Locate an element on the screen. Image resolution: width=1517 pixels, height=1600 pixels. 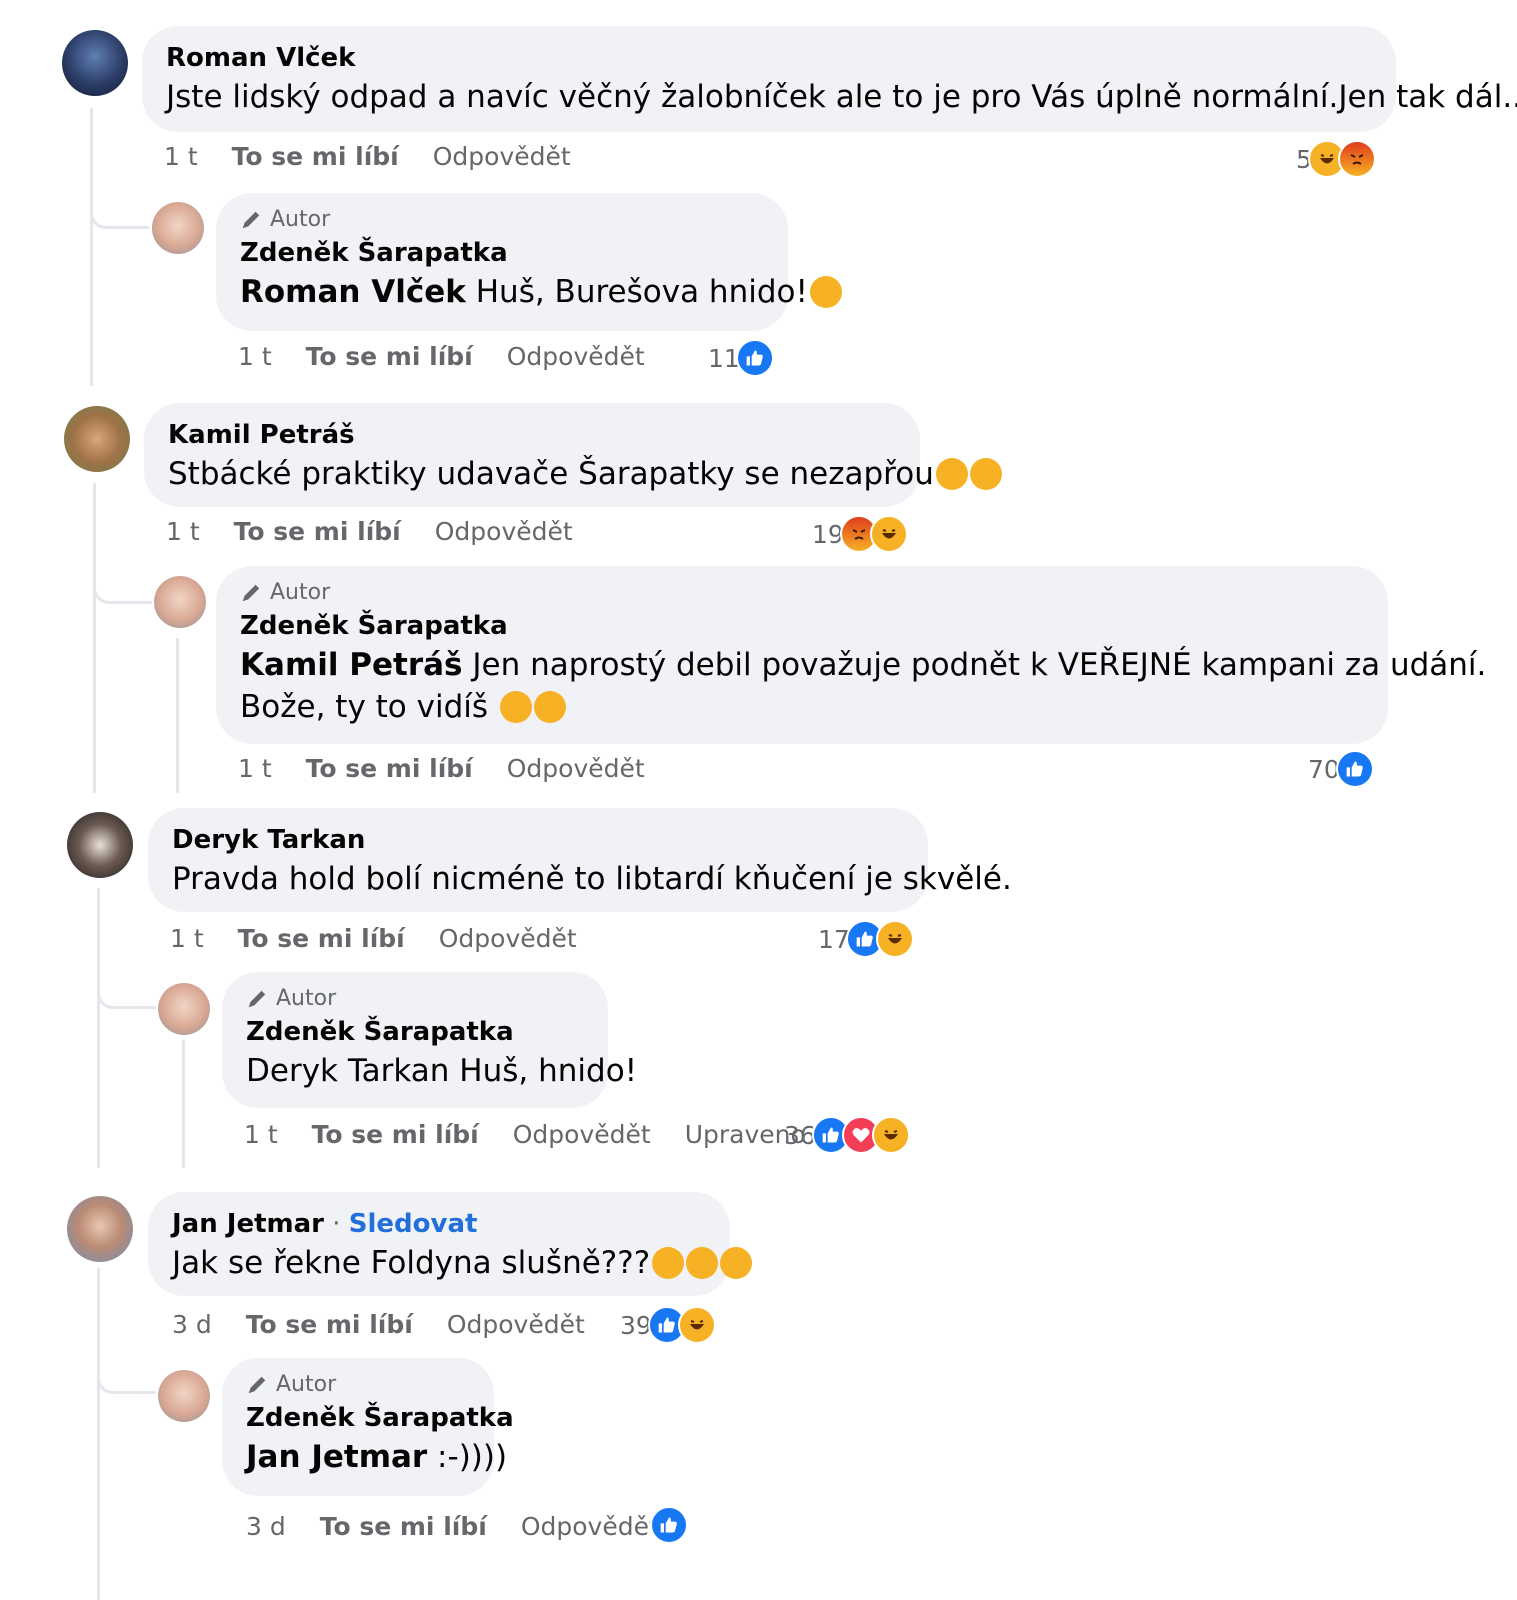
comment-author: Jan Jetmar is located at coordinates (248, 1224).